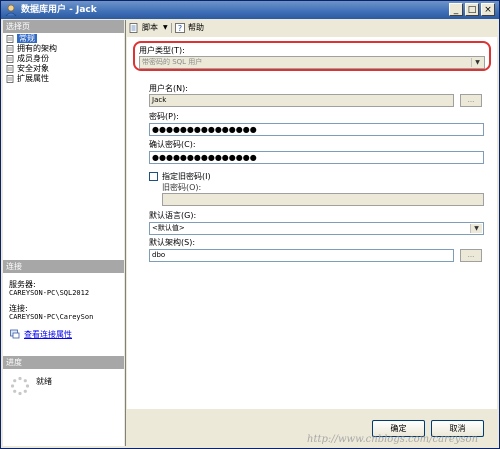 The width and height of the screenshot is (500, 449). What do you see at coordinates (20, 386) in the screenshot?
I see `progress-spinner-icon` at bounding box center [20, 386].